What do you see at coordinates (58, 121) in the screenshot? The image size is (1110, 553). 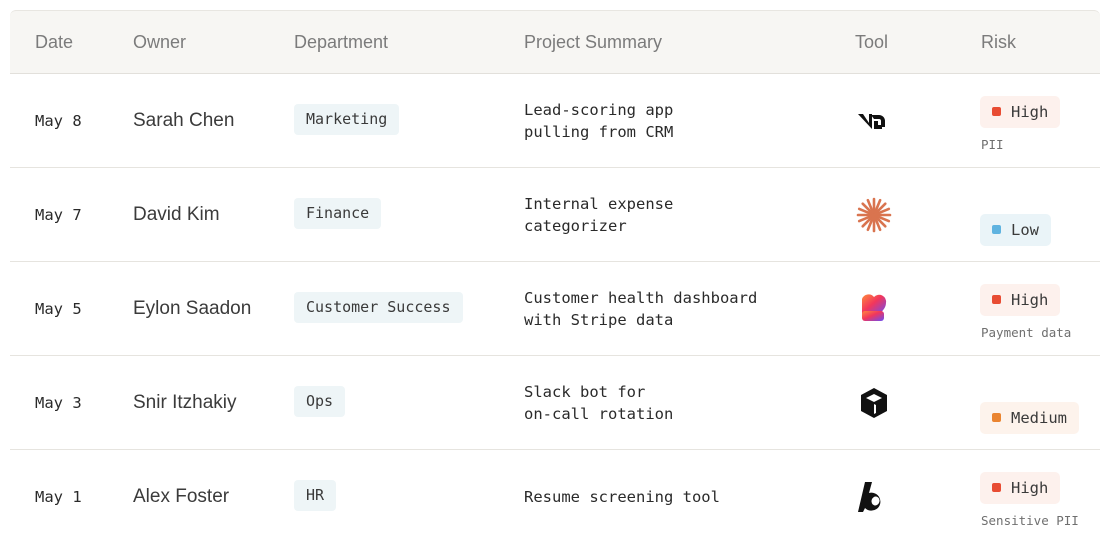 I see `date-cell: May 8` at bounding box center [58, 121].